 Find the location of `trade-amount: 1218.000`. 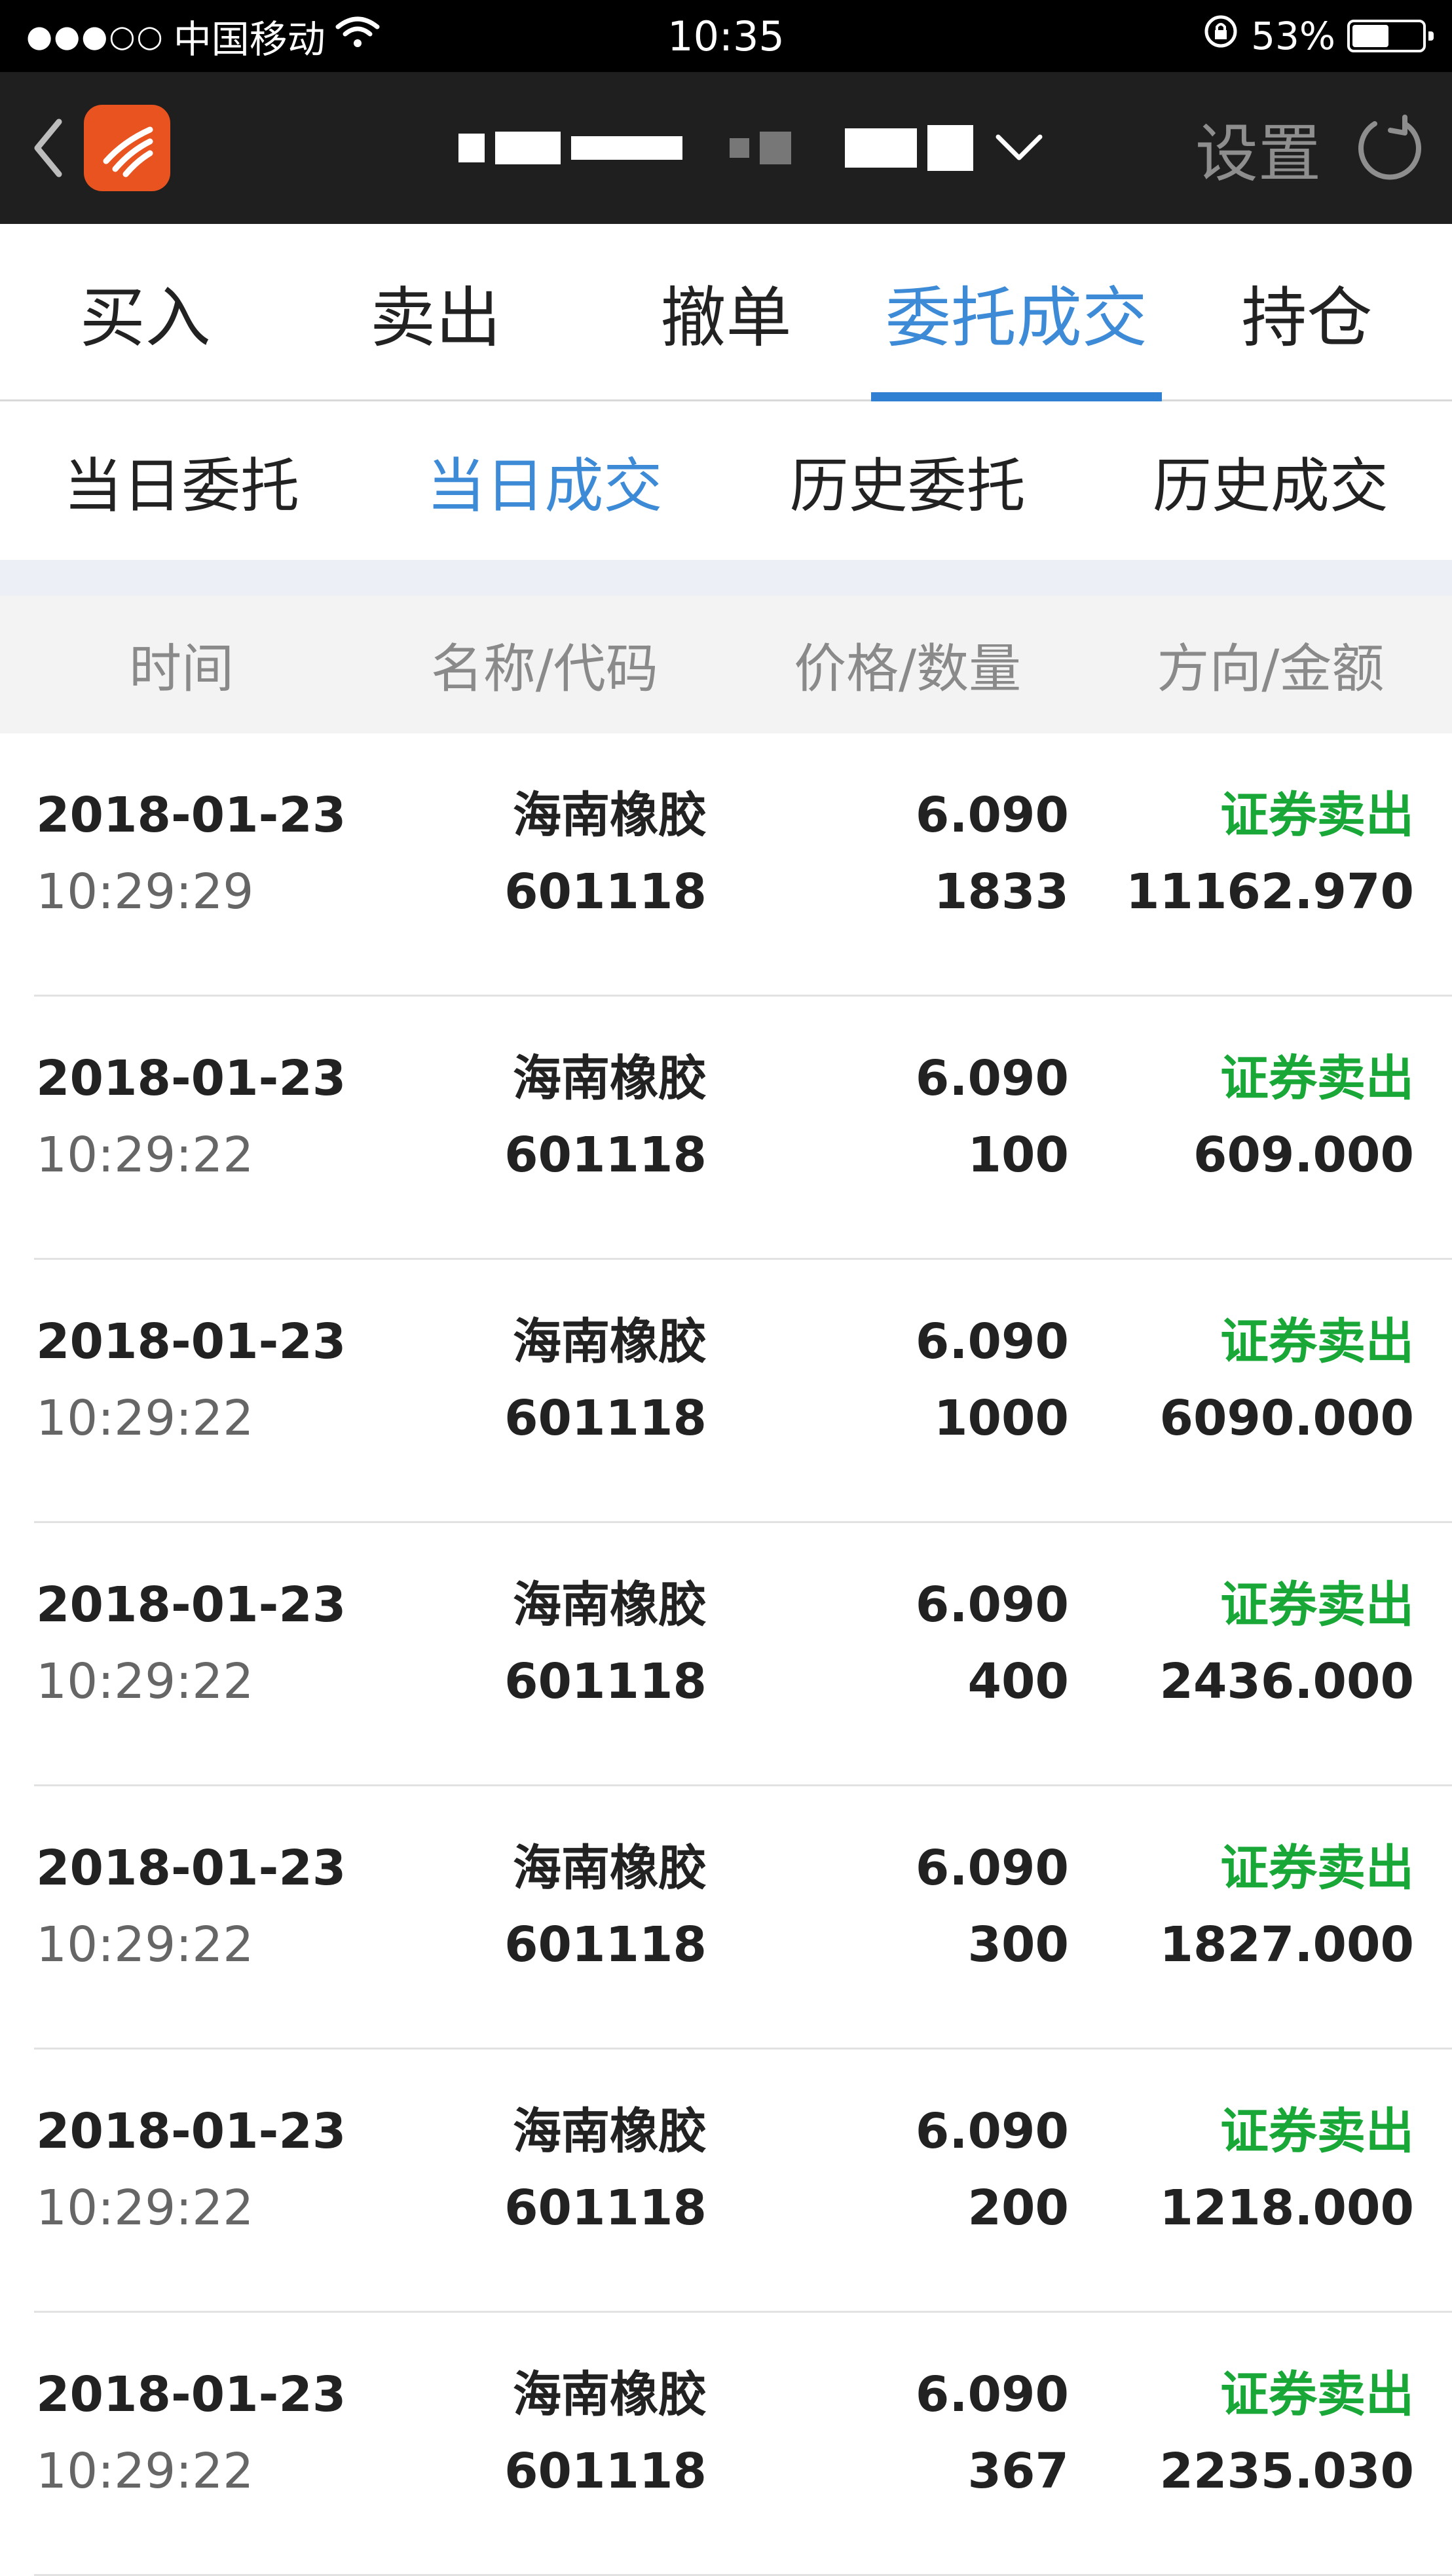

trade-amount: 1218.000 is located at coordinates (1286, 2208).